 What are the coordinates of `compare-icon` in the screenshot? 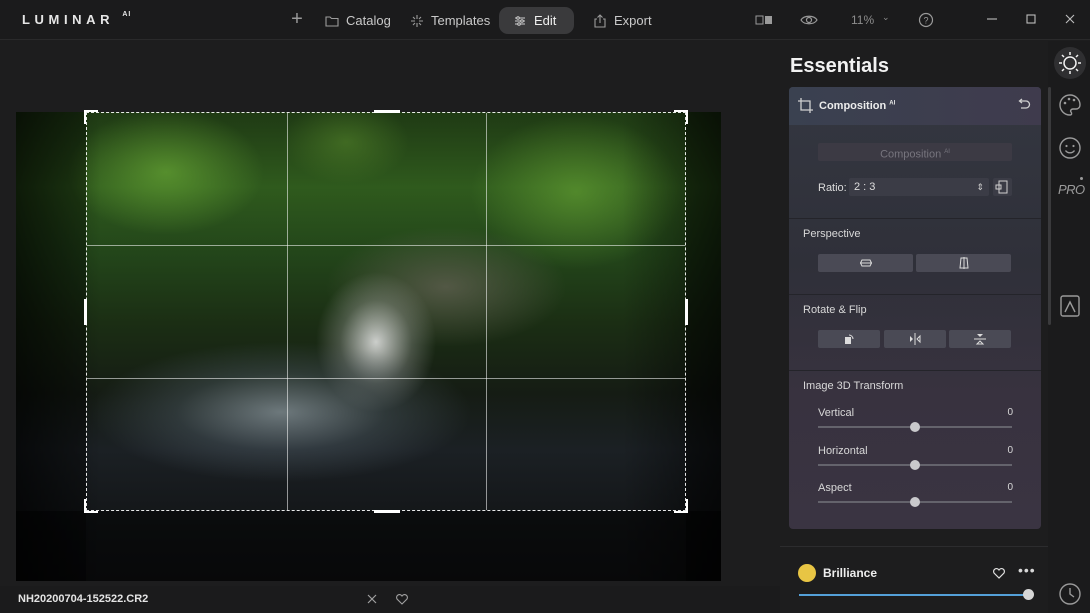 It's located at (764, 20).